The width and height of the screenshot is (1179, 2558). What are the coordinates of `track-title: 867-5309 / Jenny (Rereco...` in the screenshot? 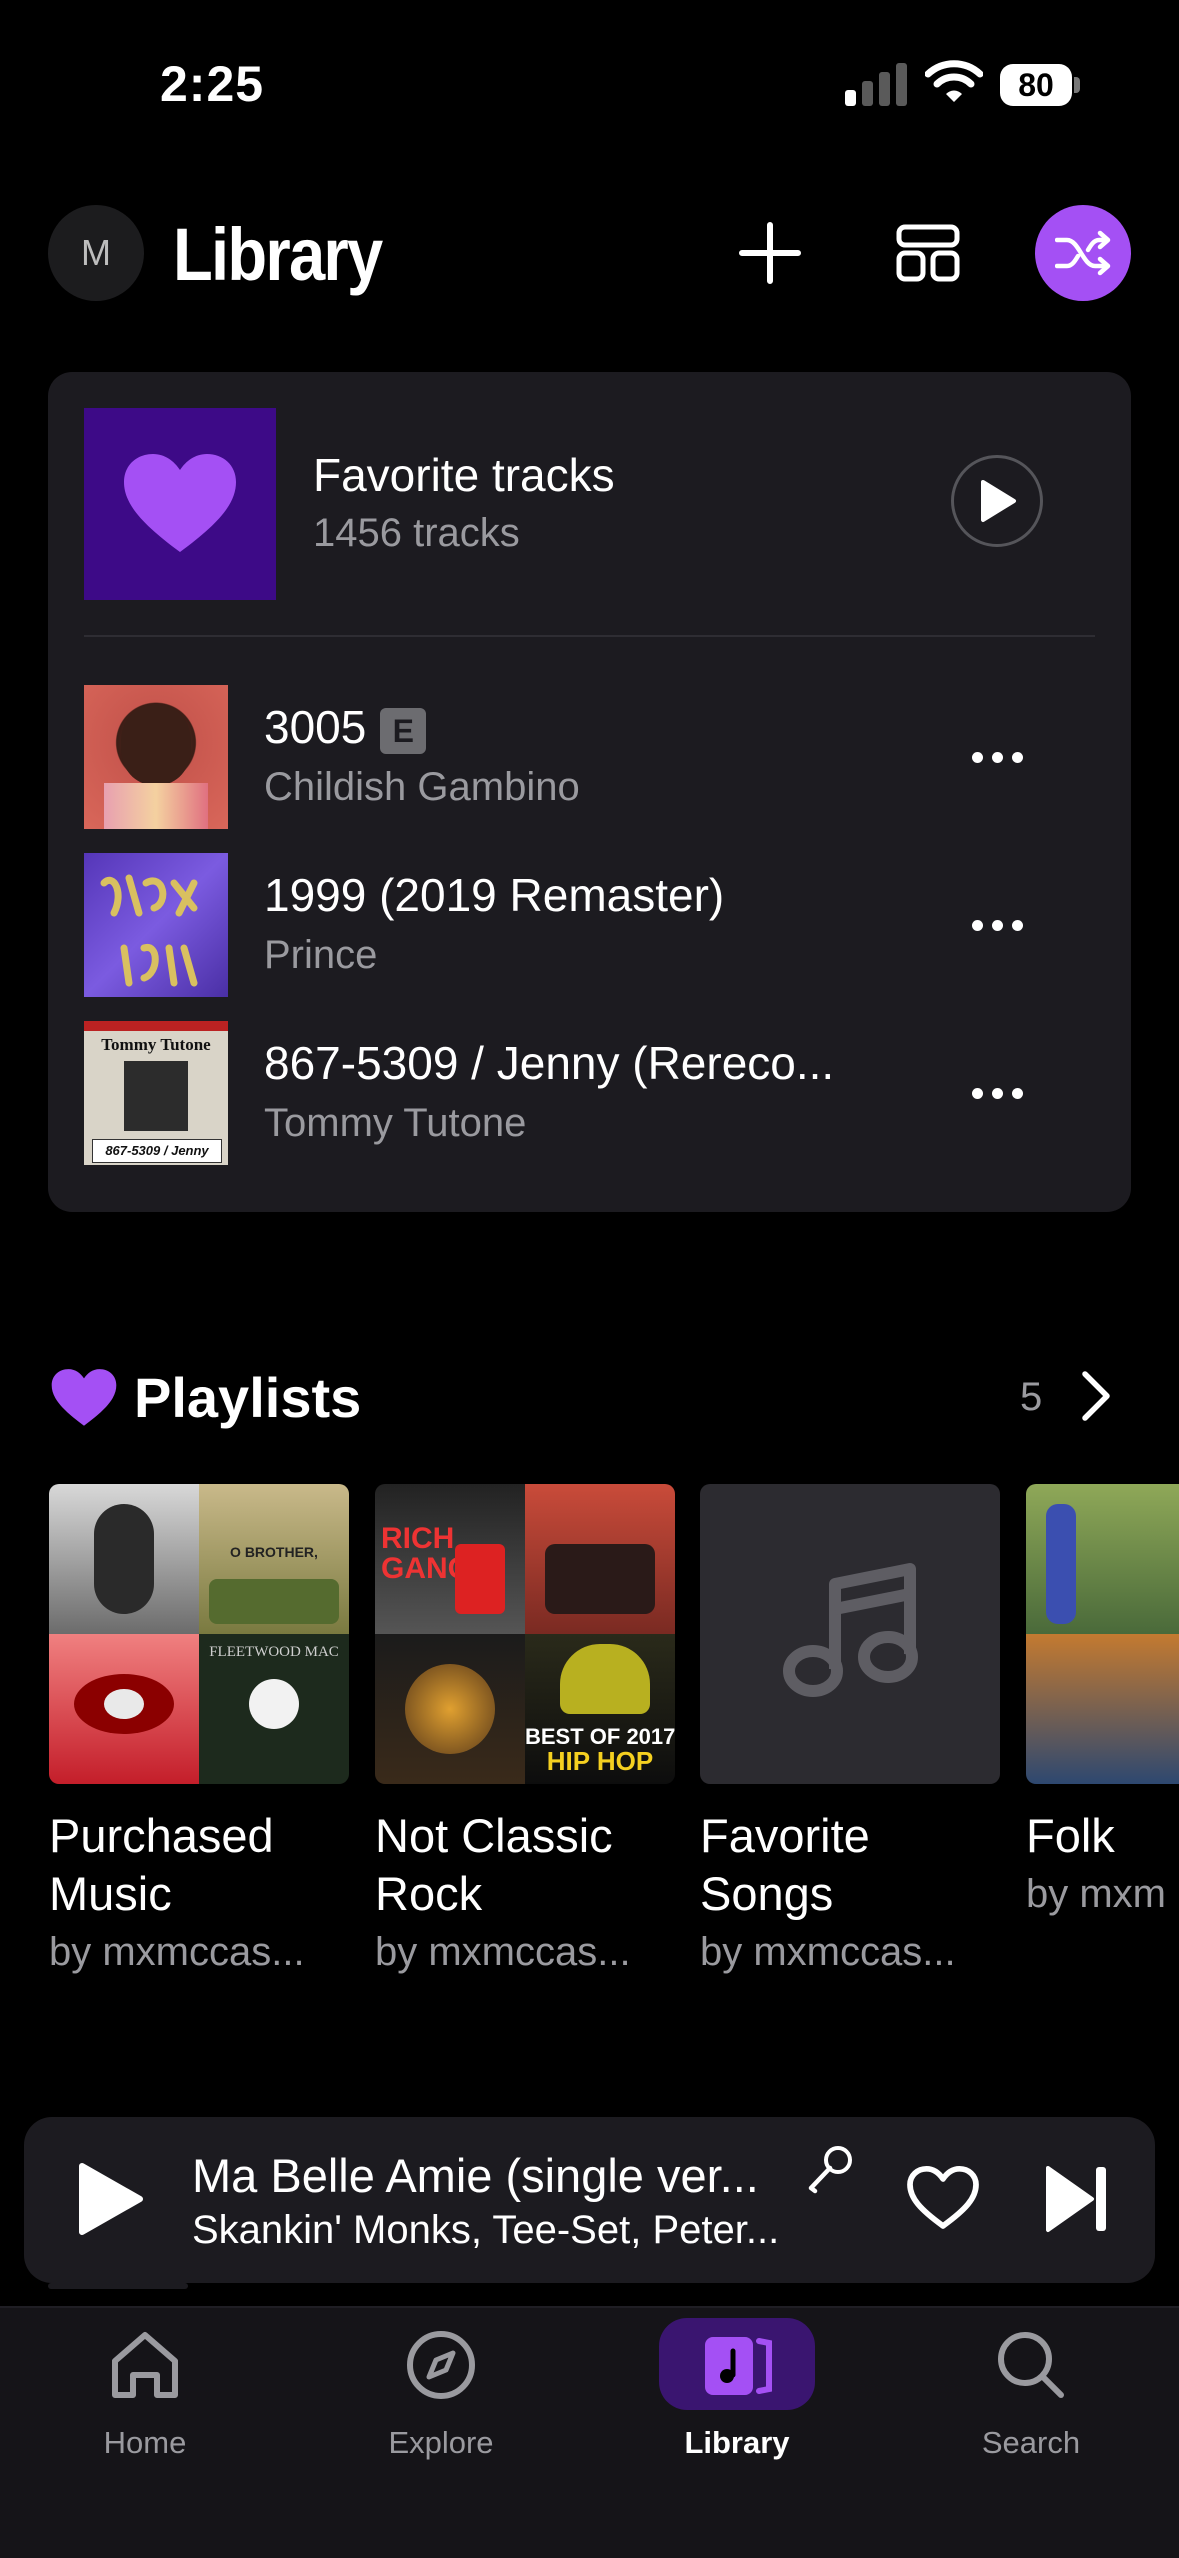 It's located at (549, 1063).